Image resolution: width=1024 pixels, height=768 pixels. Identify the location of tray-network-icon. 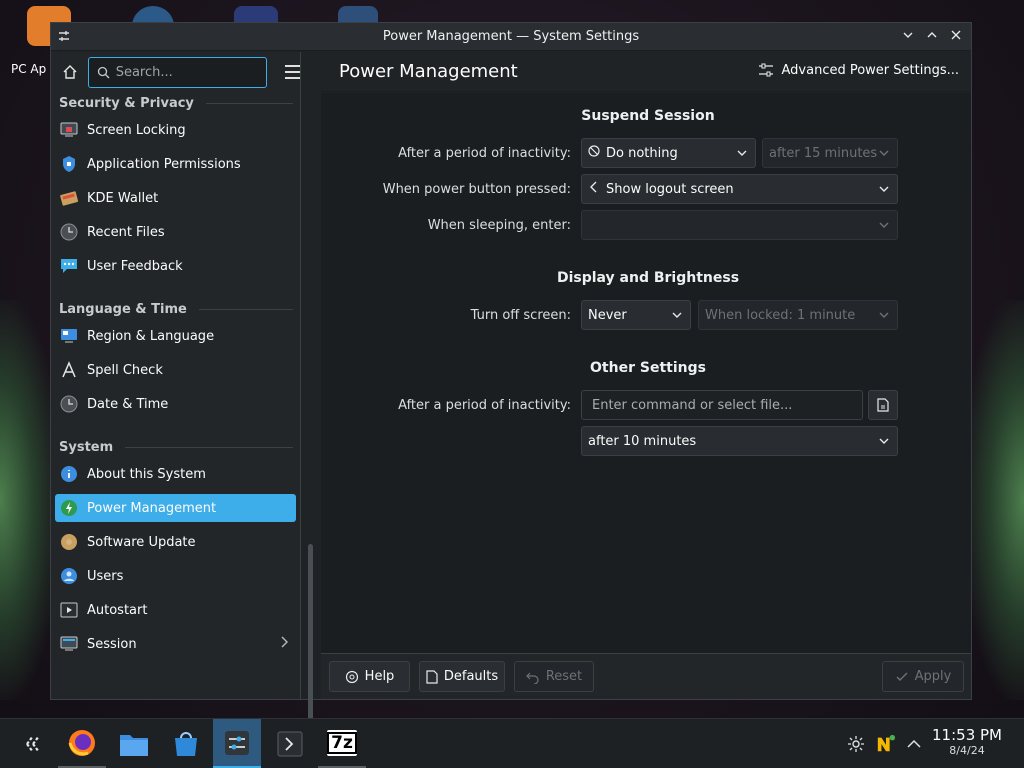
(856, 744).